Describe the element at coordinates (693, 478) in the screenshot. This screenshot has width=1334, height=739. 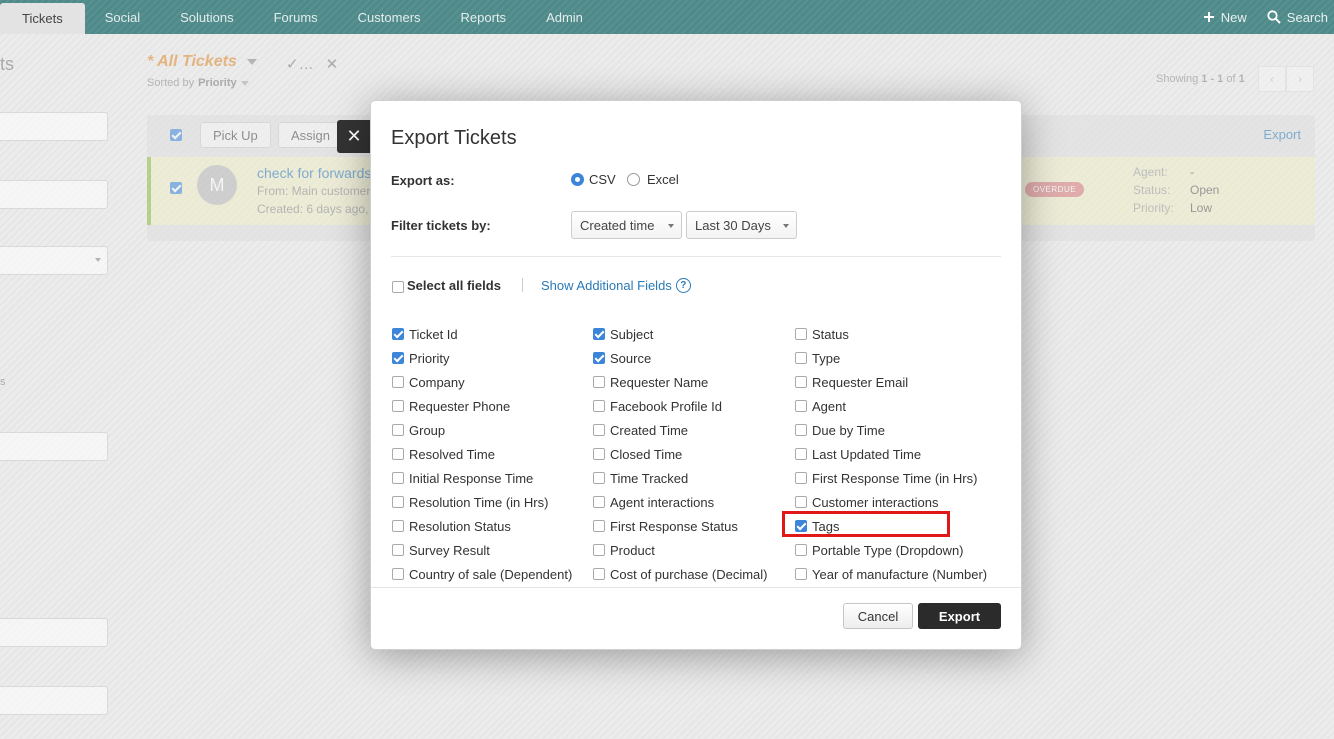
I see `field-checkbox-item: Time Tracked` at that location.